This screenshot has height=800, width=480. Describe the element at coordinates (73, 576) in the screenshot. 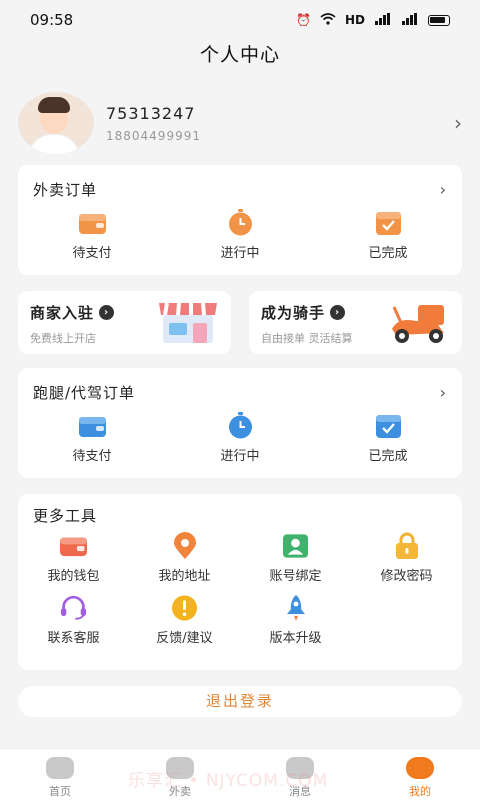

I see `tool-my-wallet-label: 我的钱包` at that location.